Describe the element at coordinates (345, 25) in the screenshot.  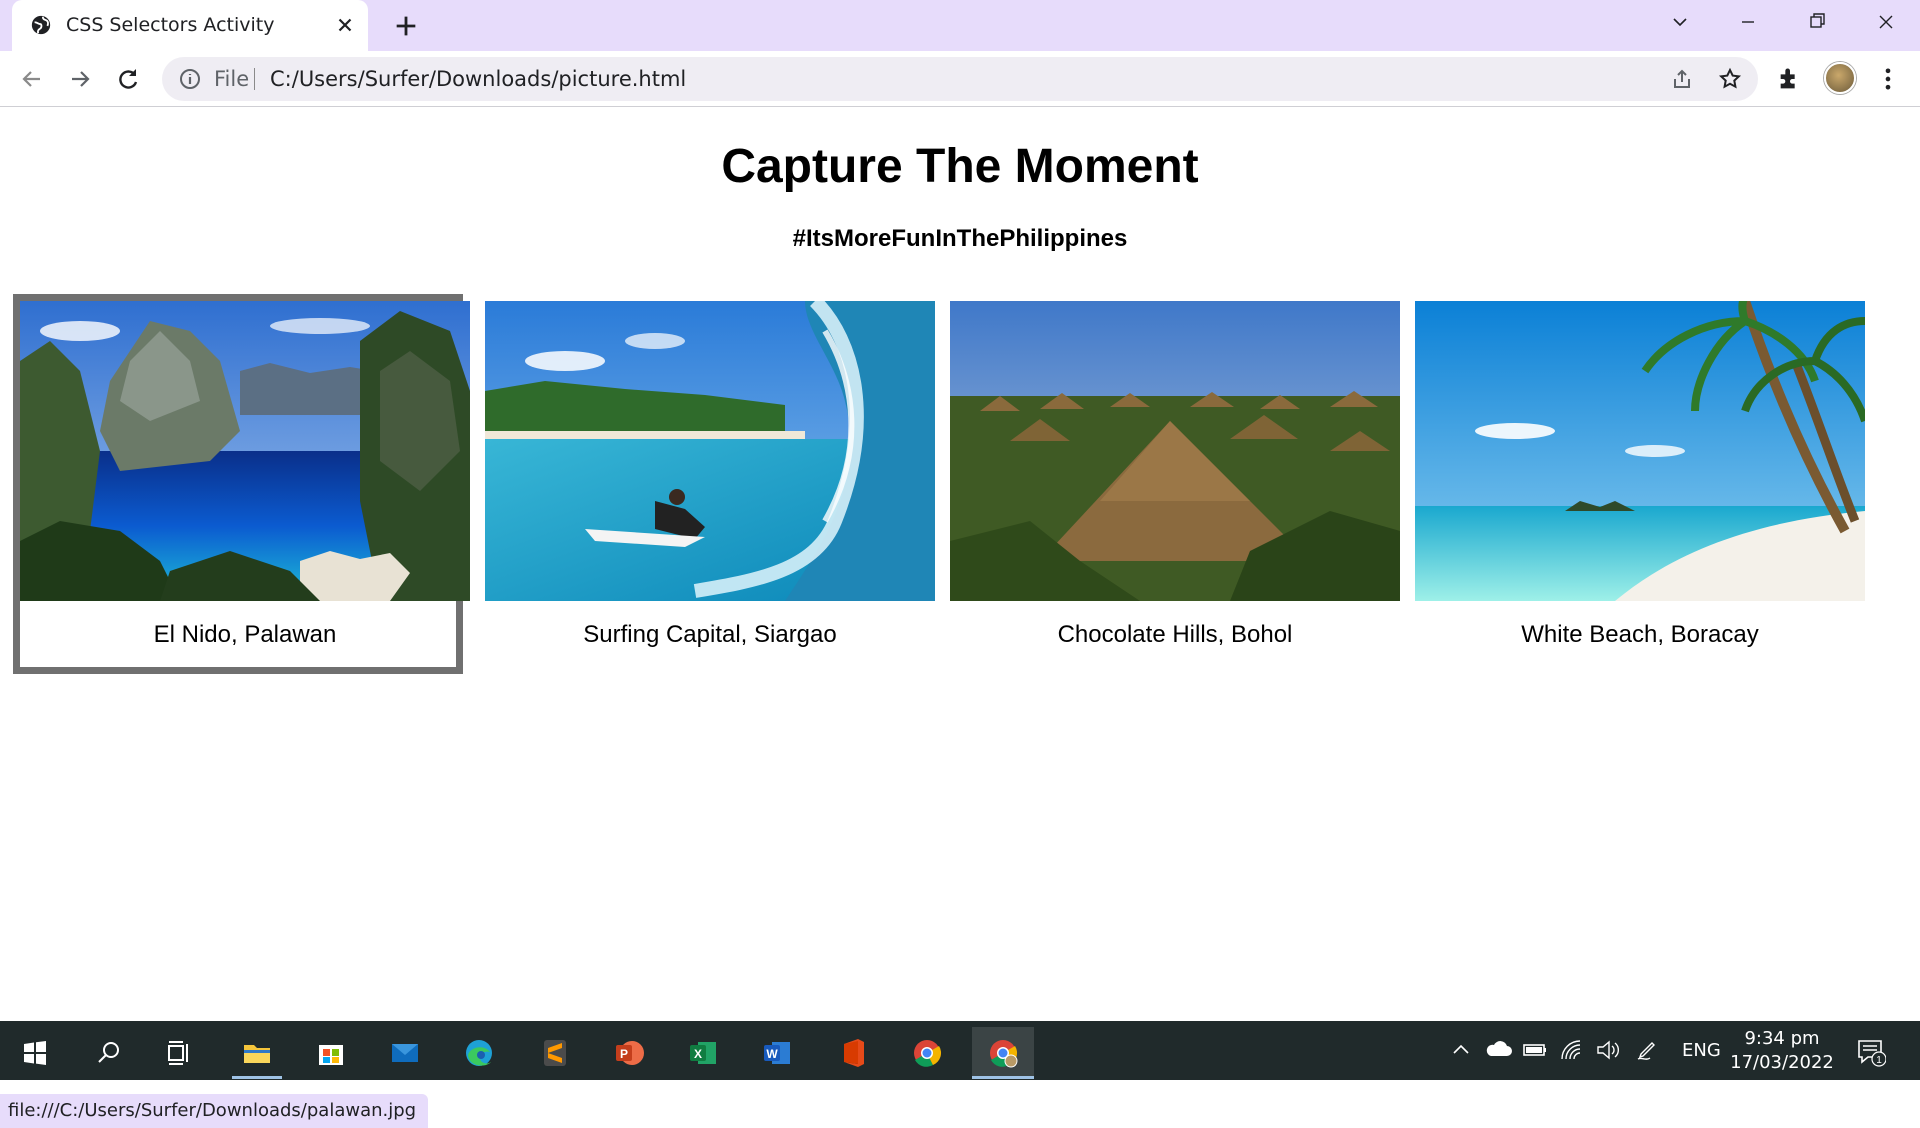
I see `close-tab-icon` at that location.